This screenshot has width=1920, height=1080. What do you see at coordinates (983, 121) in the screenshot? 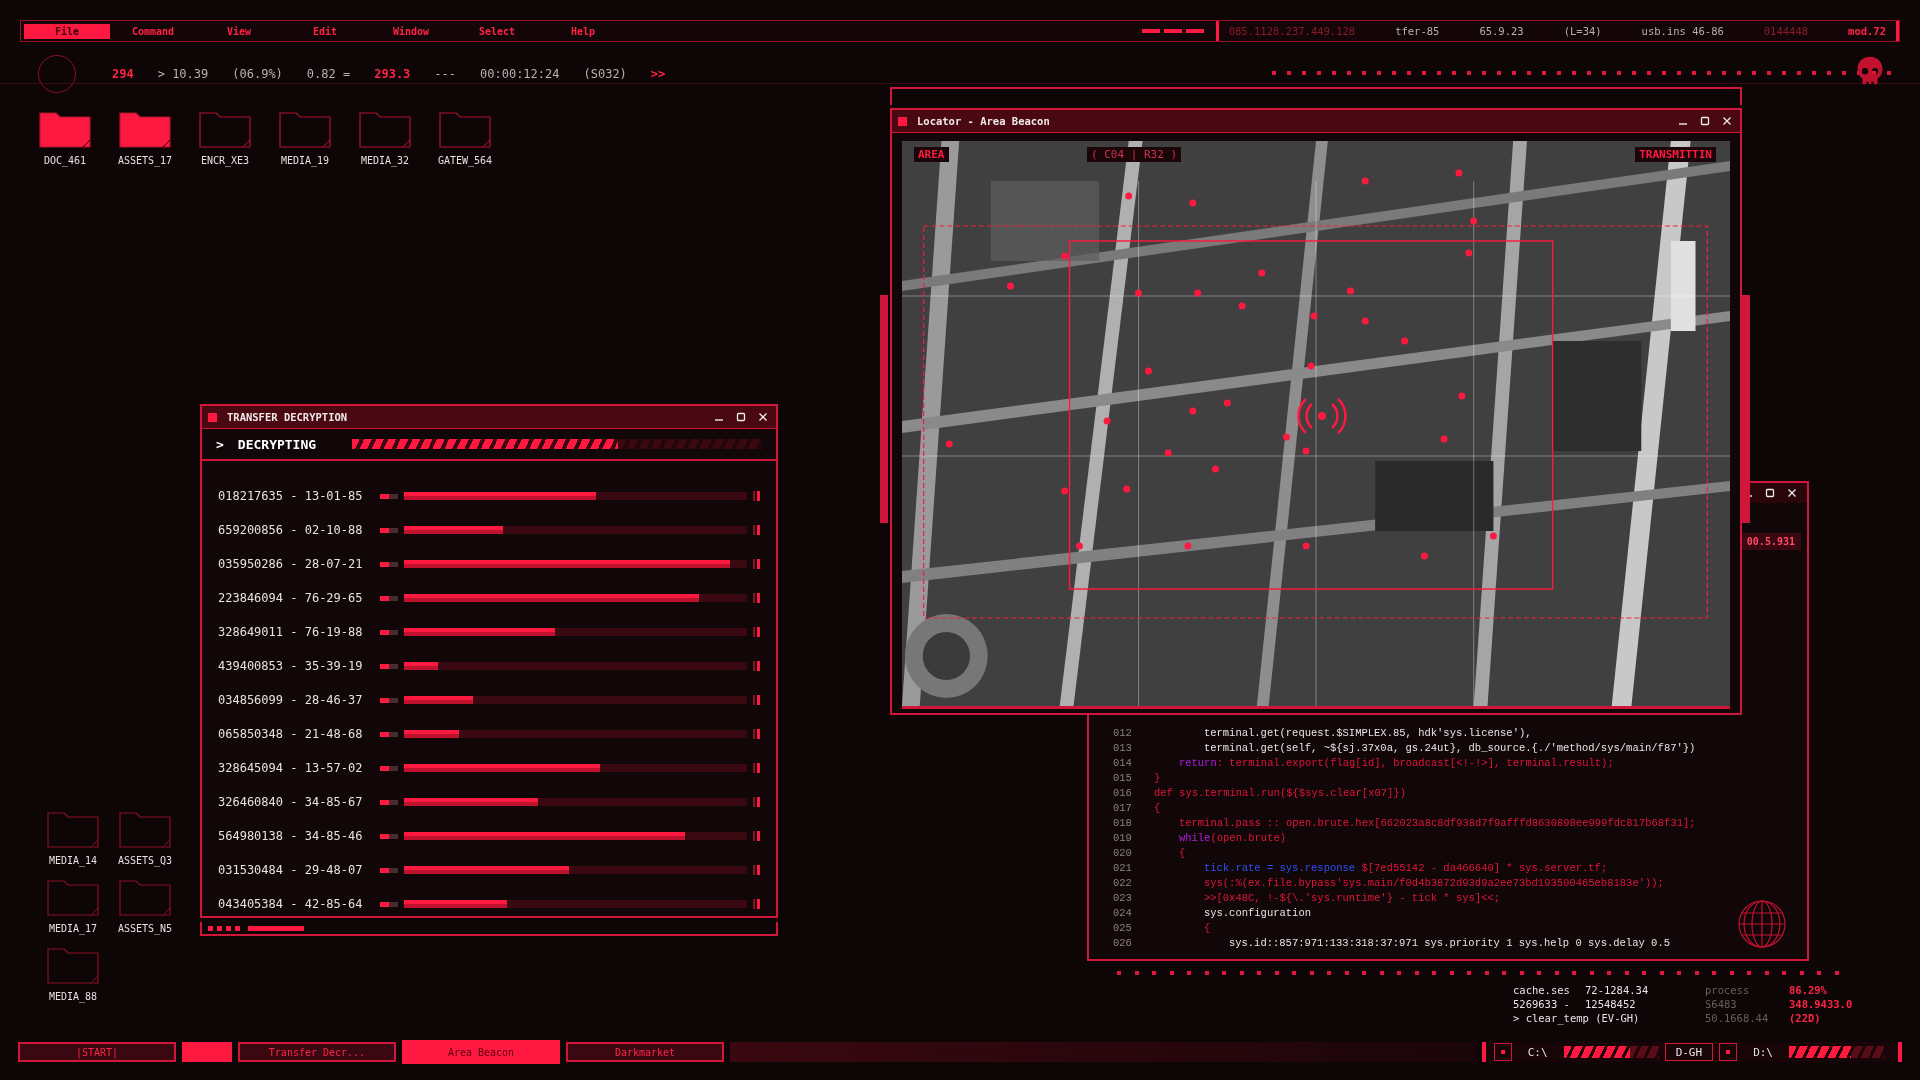
I see `window-title: Locator - Area Beacon` at bounding box center [983, 121].